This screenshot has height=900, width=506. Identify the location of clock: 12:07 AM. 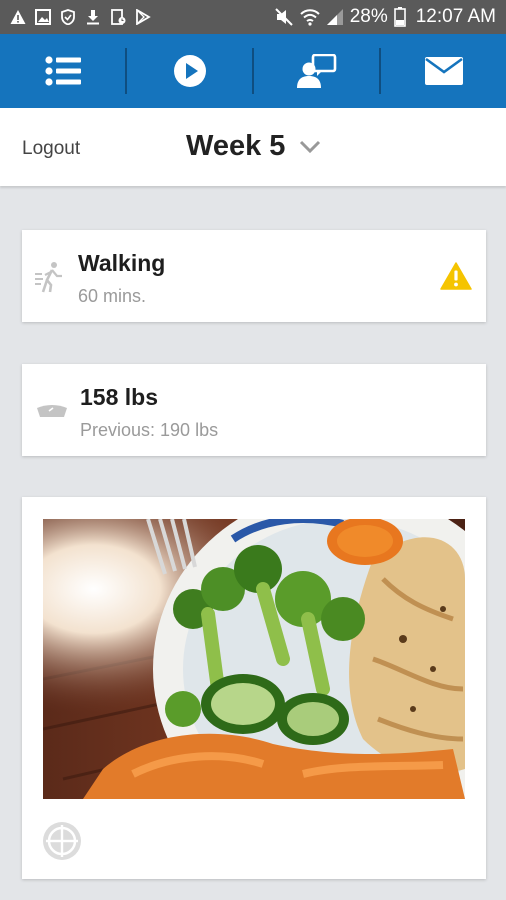
(455, 16).